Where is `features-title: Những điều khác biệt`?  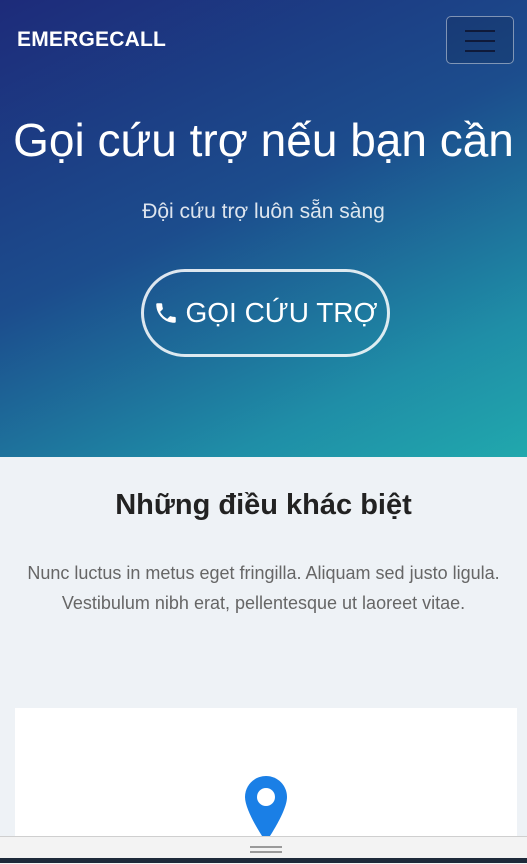
features-title: Những điều khác biệt is located at coordinates (263, 505).